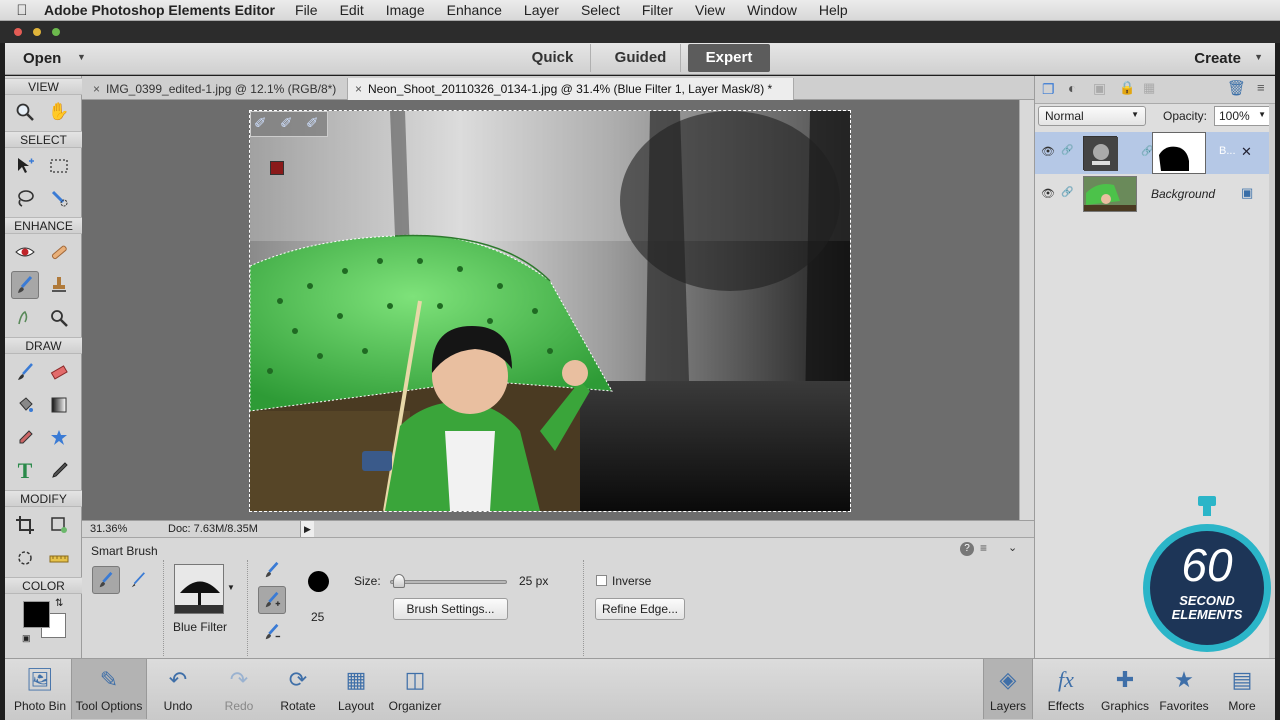 The image size is (1280, 720). I want to click on effects-button: fx Effects, so click(1066, 689).